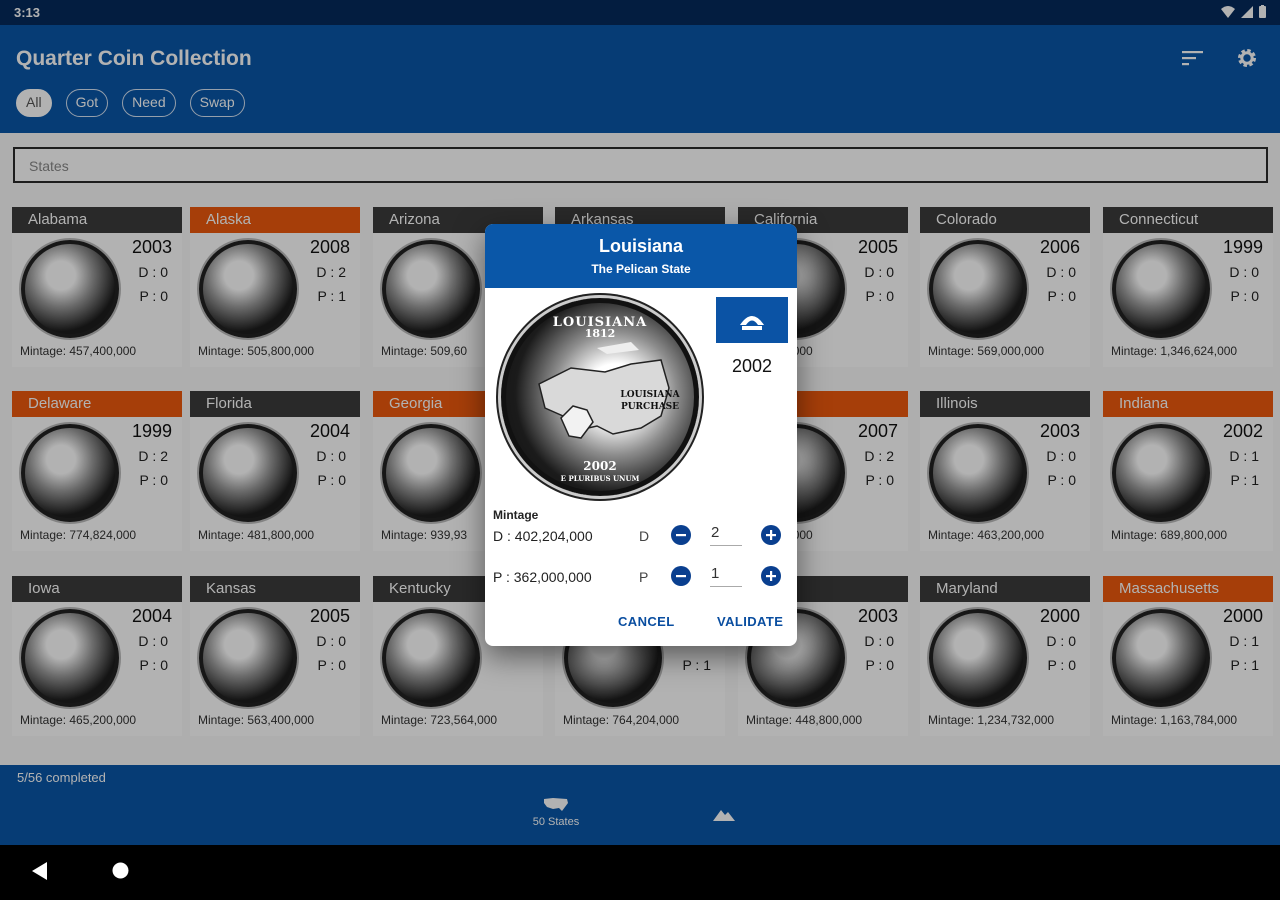  I want to click on home-icon, so click(120, 870).